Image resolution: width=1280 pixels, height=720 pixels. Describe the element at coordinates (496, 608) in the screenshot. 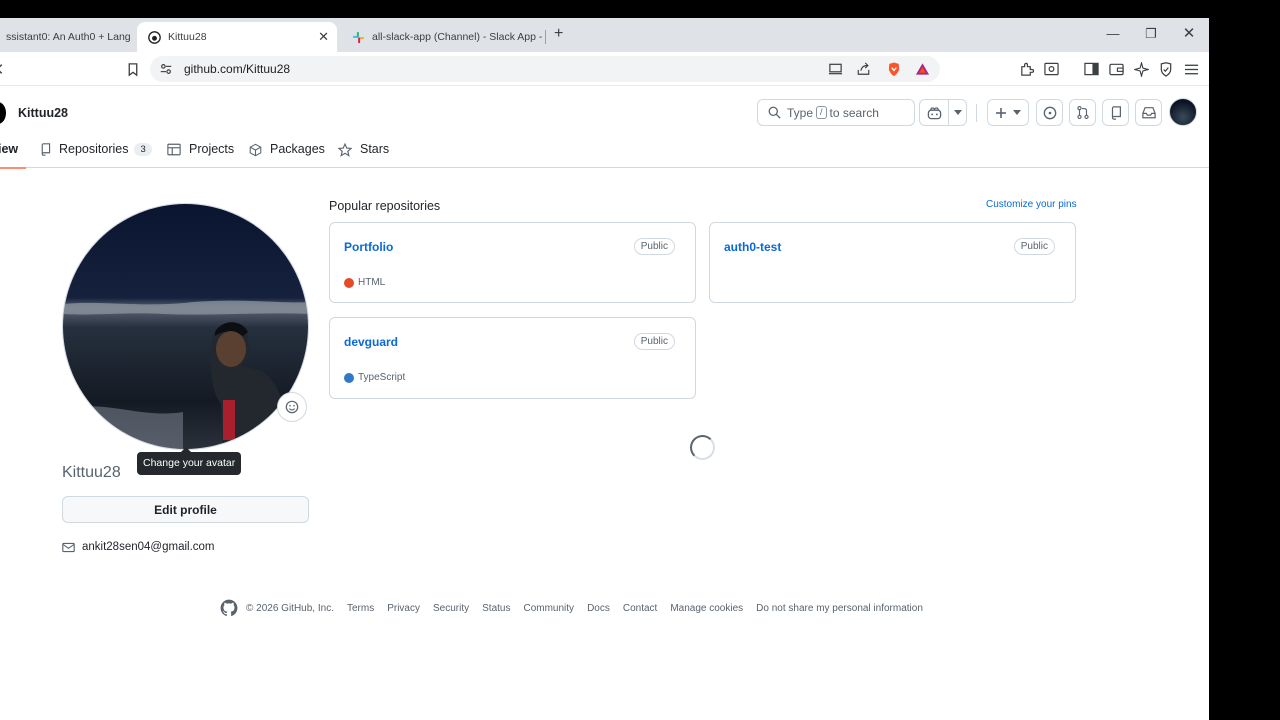

I see `footer-link-status: Status` at that location.